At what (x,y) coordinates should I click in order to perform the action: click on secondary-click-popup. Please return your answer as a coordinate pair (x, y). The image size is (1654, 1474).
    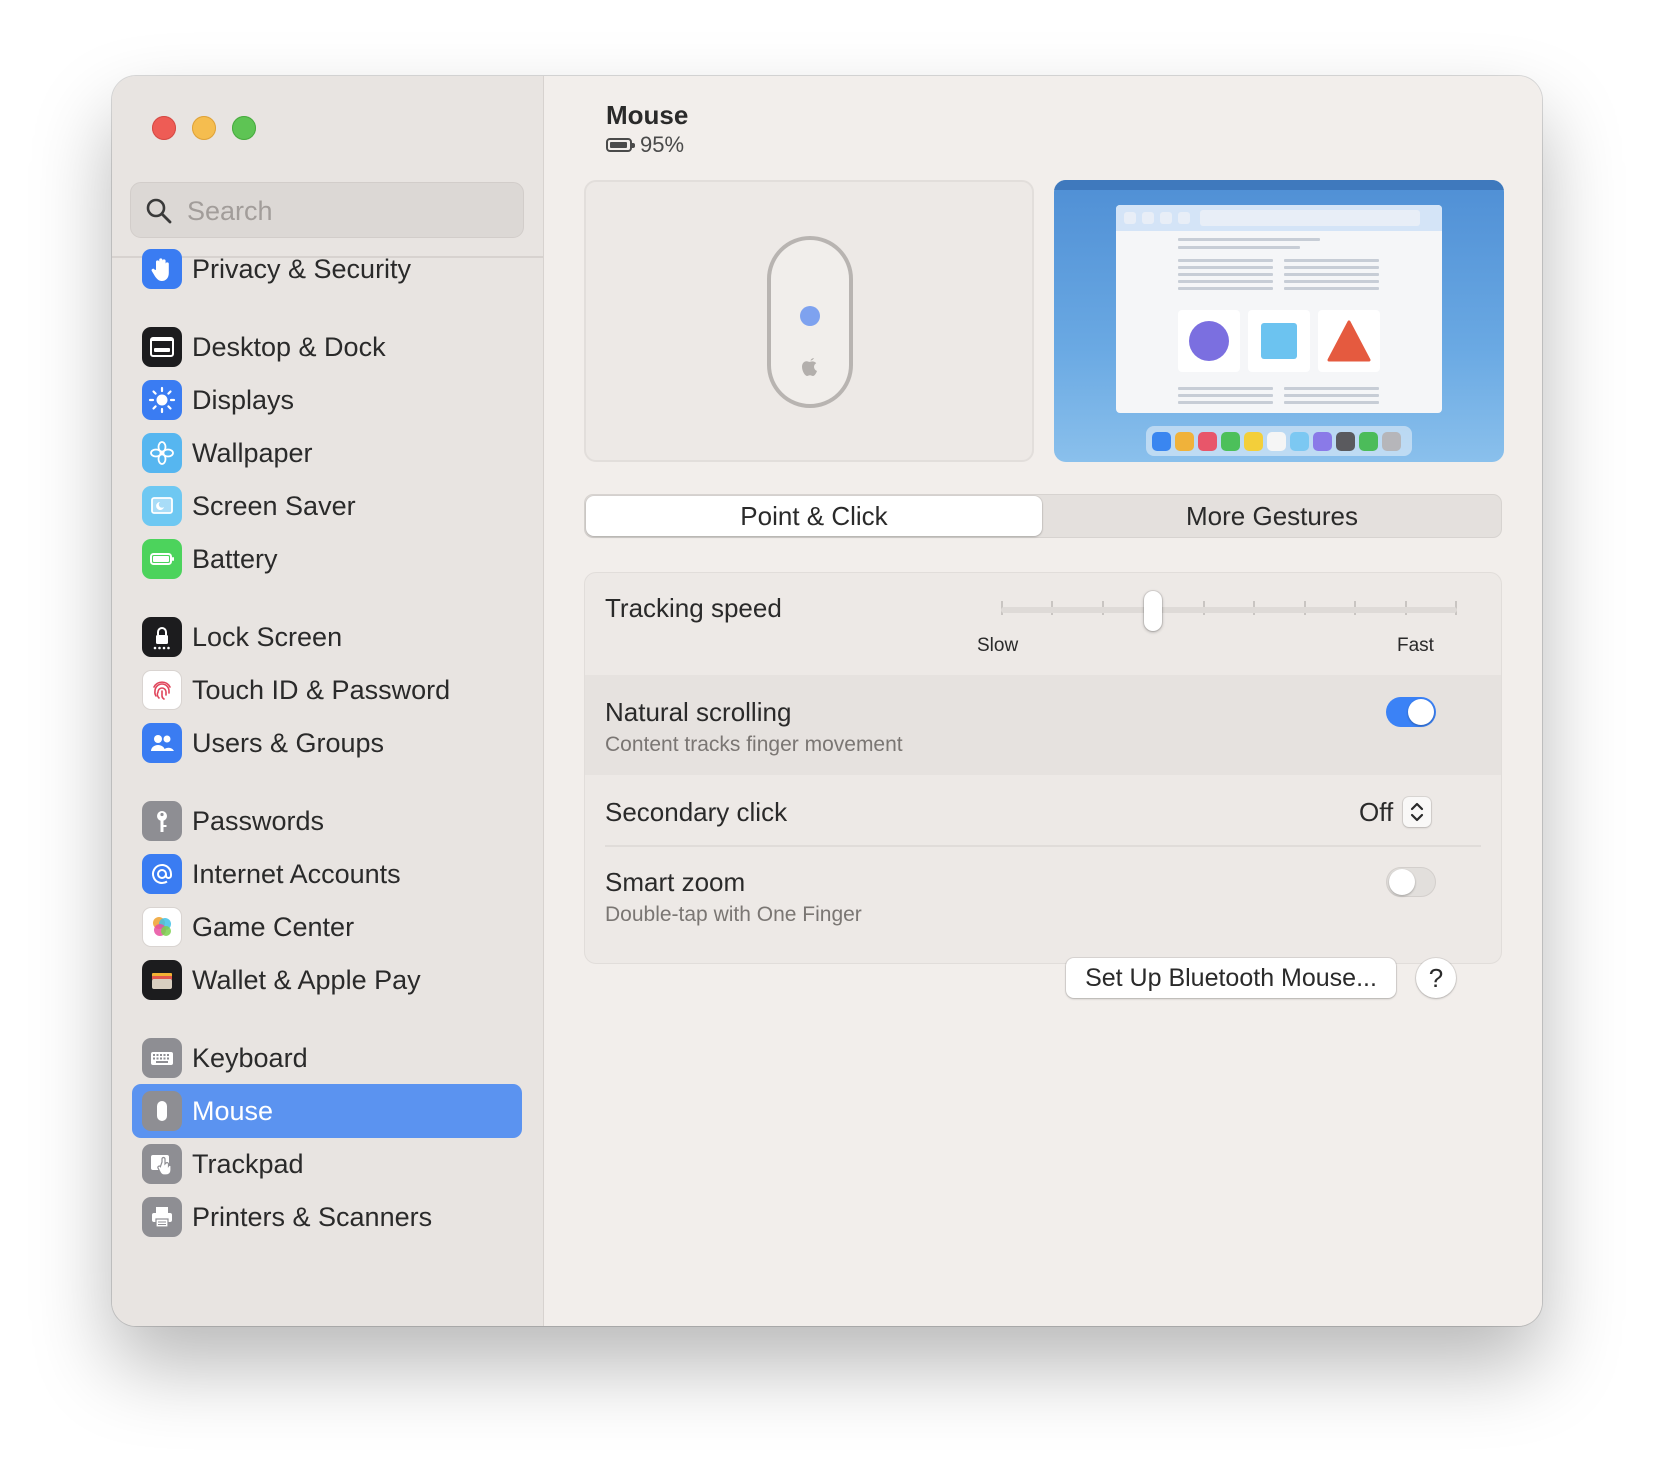
    Looking at the image, I should click on (1417, 812).